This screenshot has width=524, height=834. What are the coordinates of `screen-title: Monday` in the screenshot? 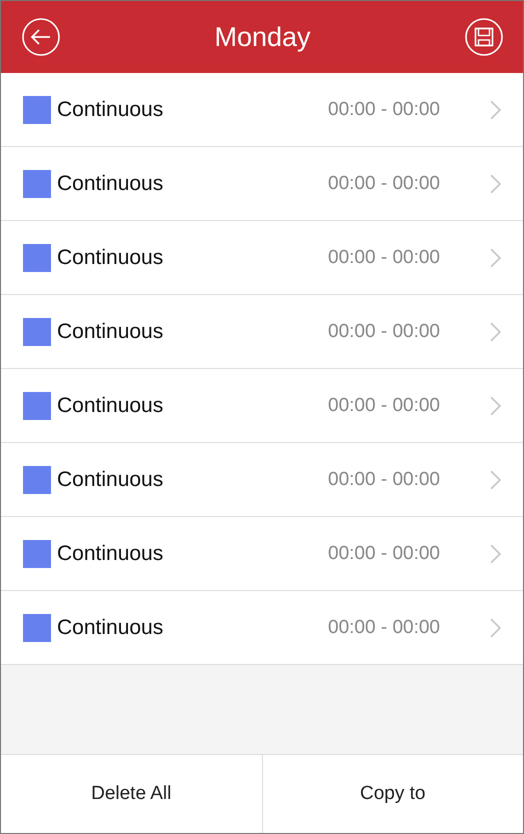 It's located at (262, 37).